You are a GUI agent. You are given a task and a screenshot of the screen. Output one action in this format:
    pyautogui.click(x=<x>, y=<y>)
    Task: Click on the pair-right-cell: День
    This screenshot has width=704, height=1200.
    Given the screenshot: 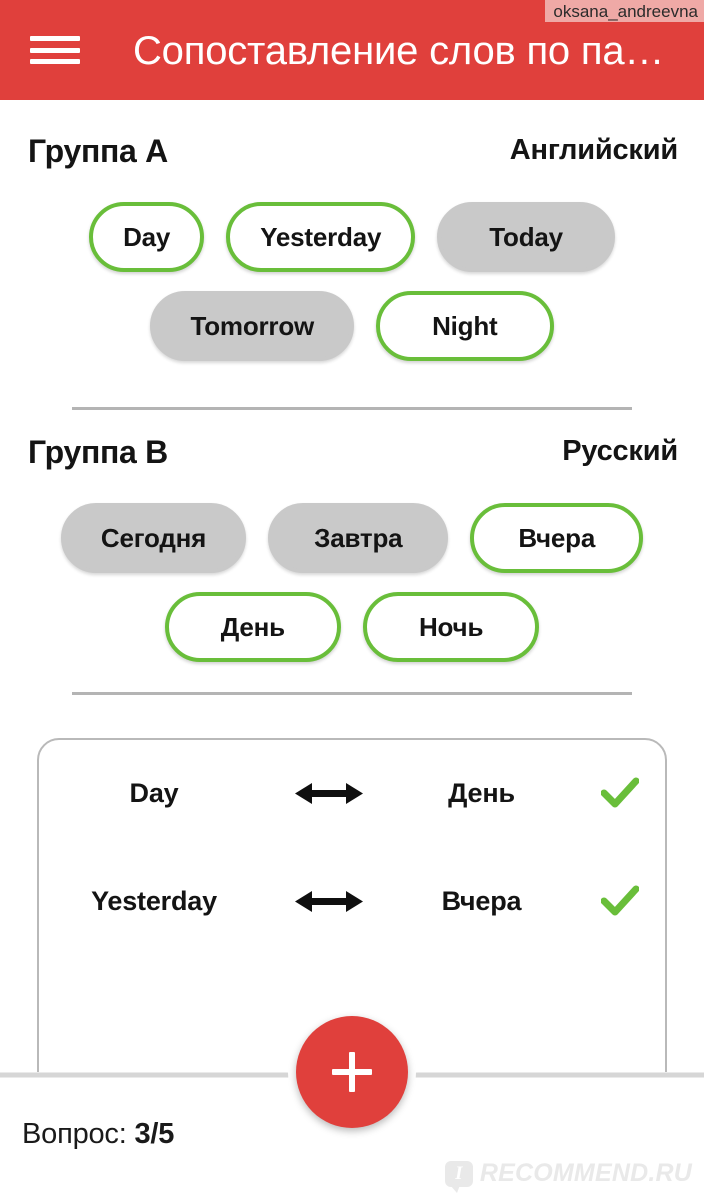 What is the action you would take?
    pyautogui.click(x=481, y=793)
    